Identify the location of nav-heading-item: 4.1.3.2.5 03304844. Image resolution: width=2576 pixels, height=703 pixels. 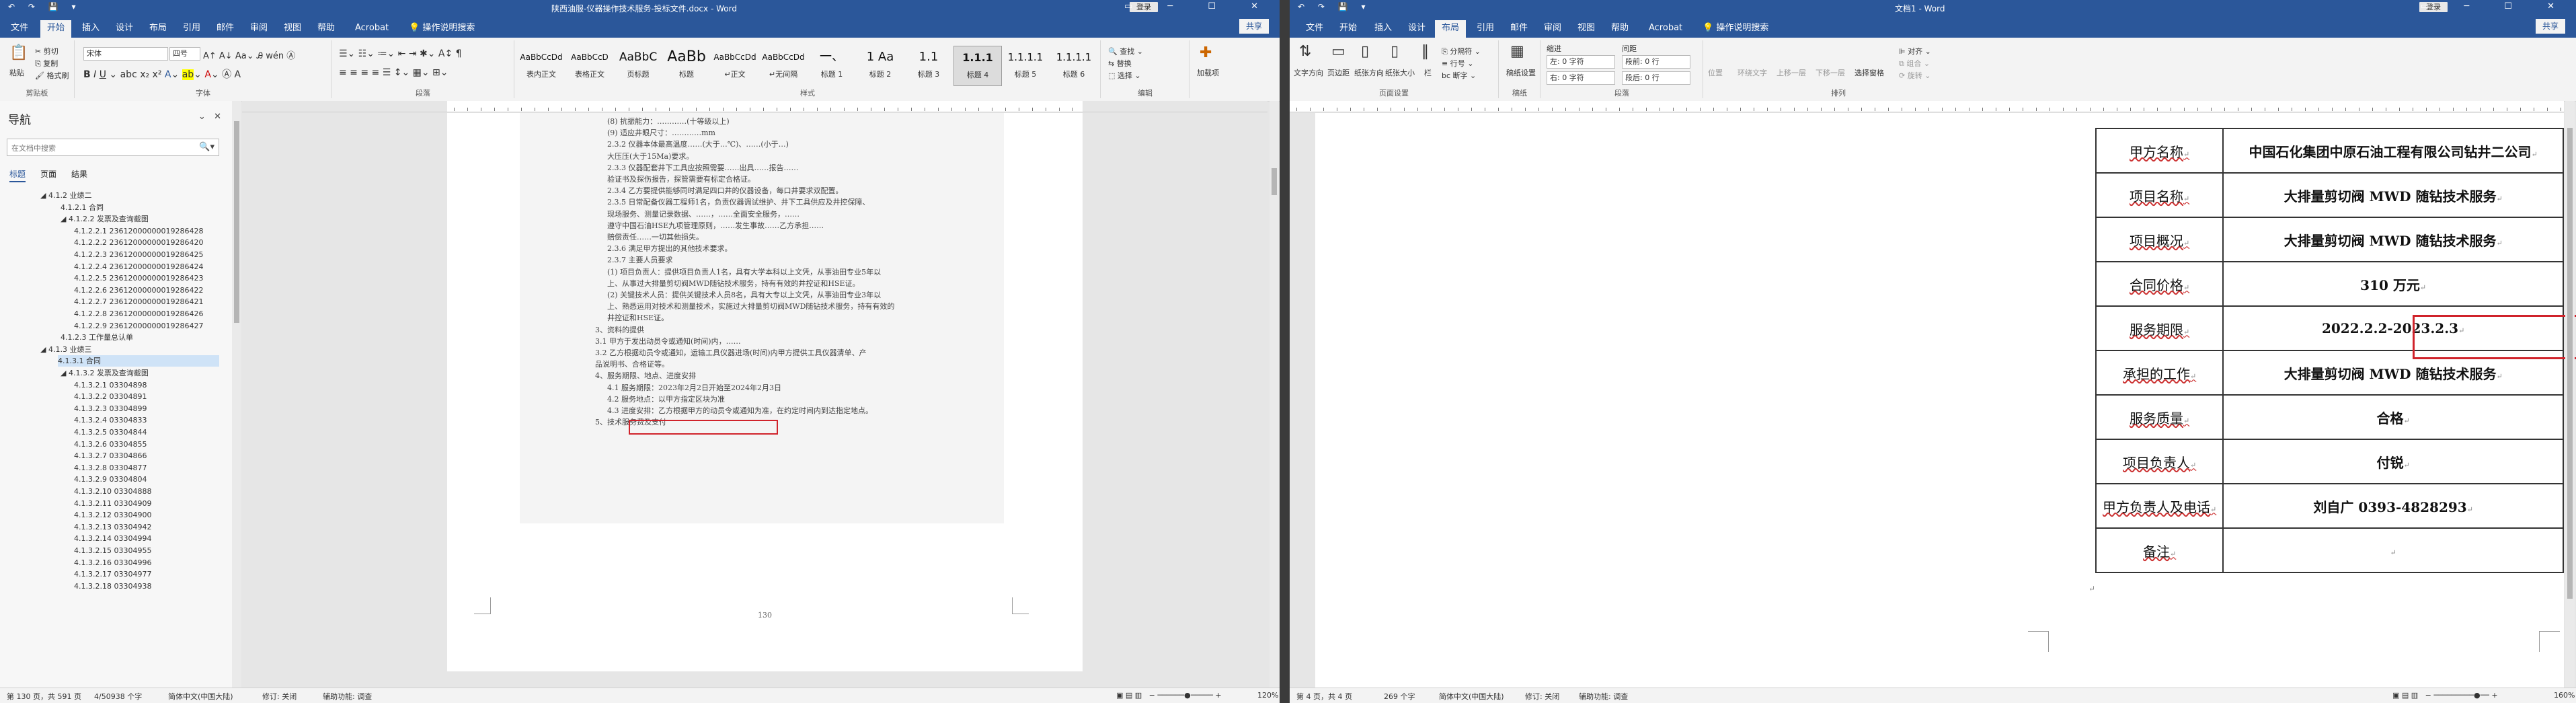
(111, 432).